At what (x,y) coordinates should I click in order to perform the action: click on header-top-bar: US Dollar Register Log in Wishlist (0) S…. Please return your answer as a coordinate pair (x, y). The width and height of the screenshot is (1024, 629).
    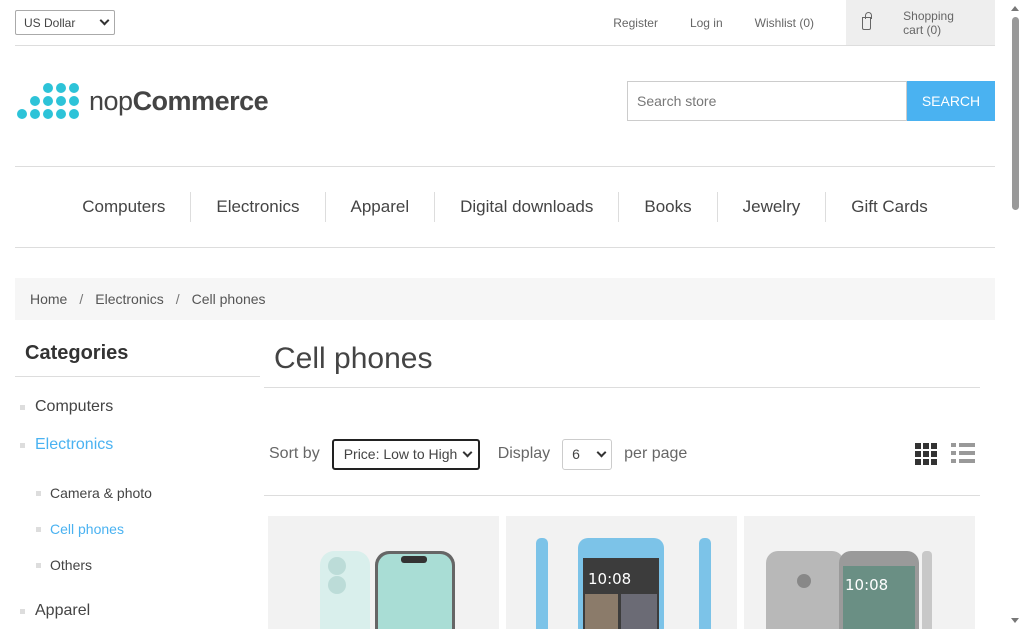
    Looking at the image, I should click on (505, 23).